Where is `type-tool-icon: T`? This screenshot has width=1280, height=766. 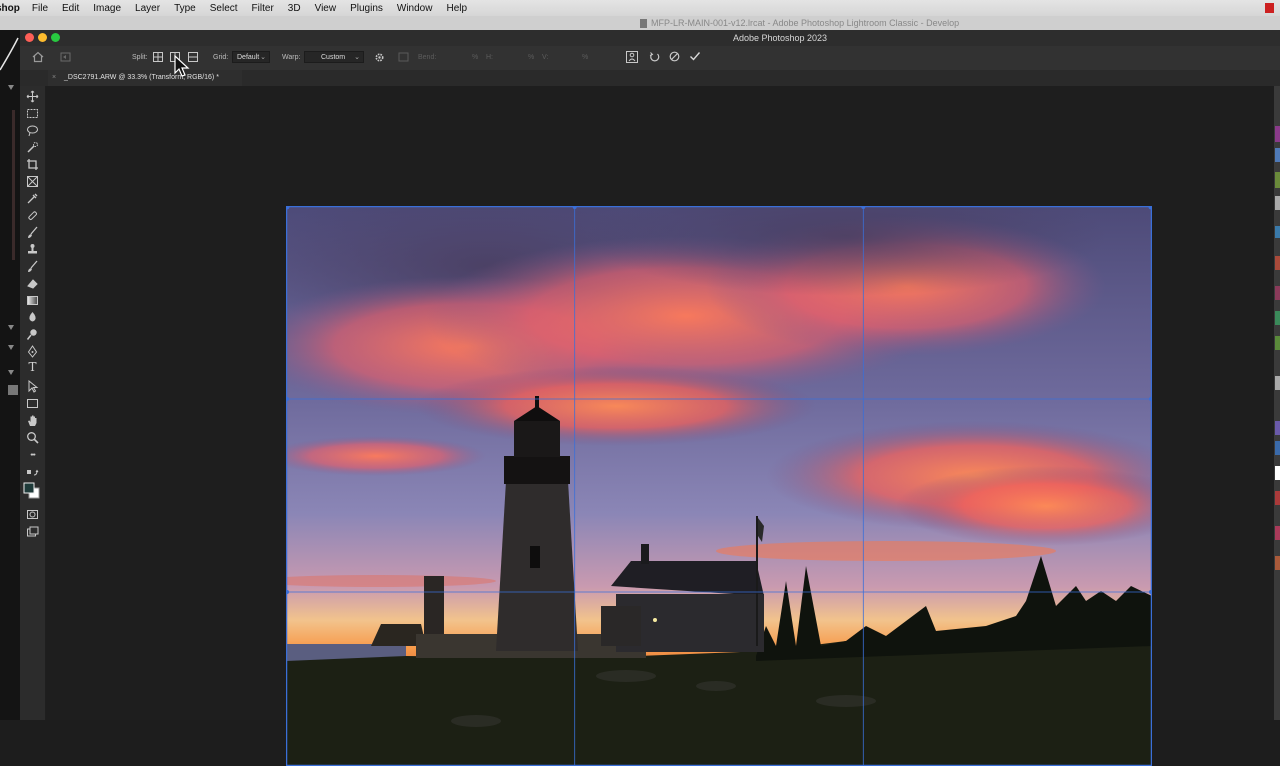
type-tool-icon: T is located at coordinates (32, 367).